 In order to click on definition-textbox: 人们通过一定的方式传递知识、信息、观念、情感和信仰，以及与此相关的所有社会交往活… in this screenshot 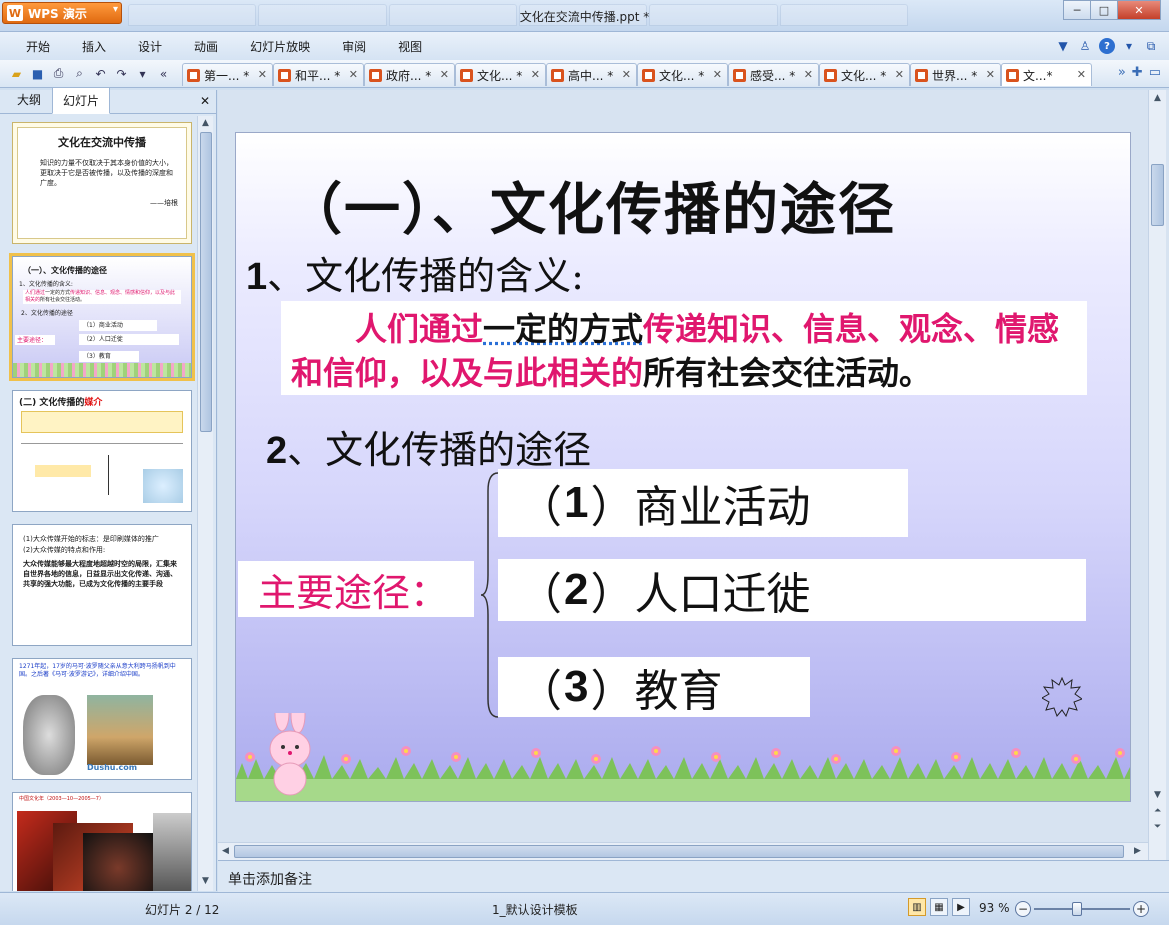, I will do `click(684, 348)`.